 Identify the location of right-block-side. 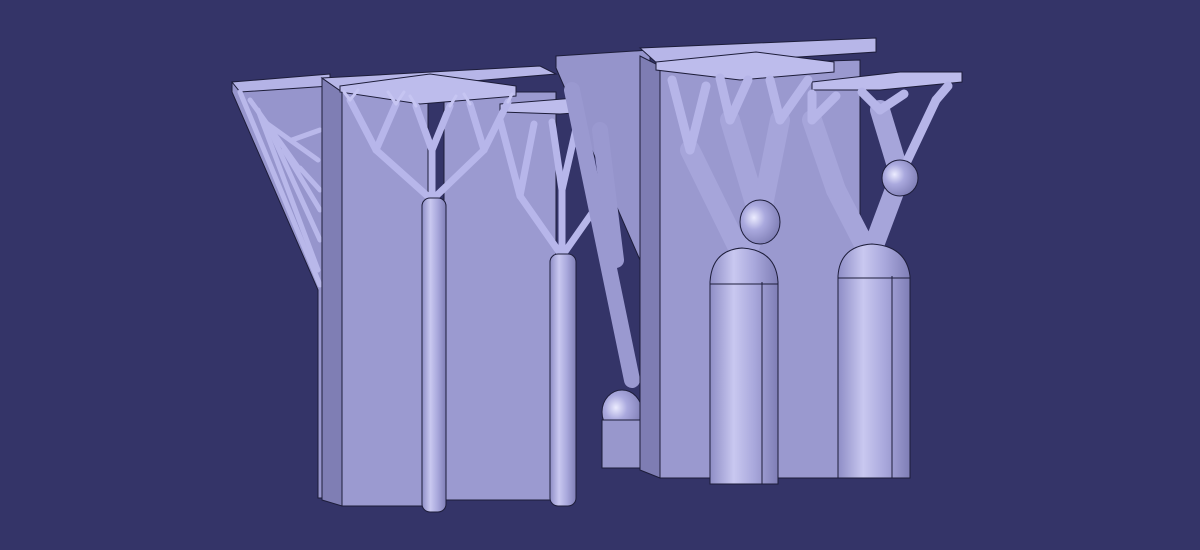
(650, 267).